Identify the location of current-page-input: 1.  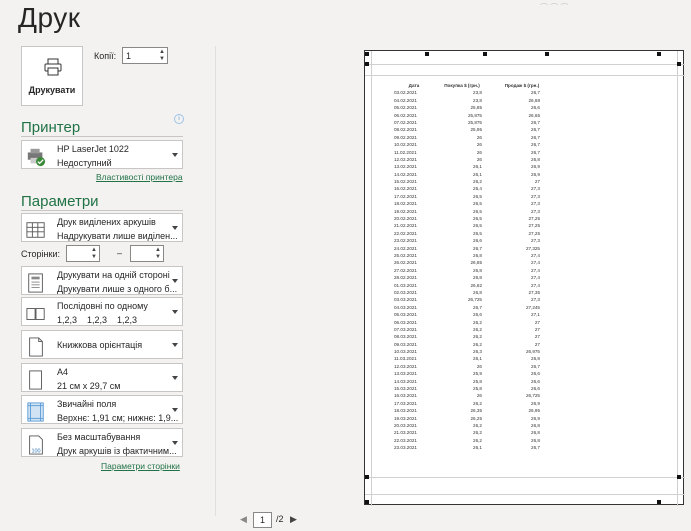
(262, 520).